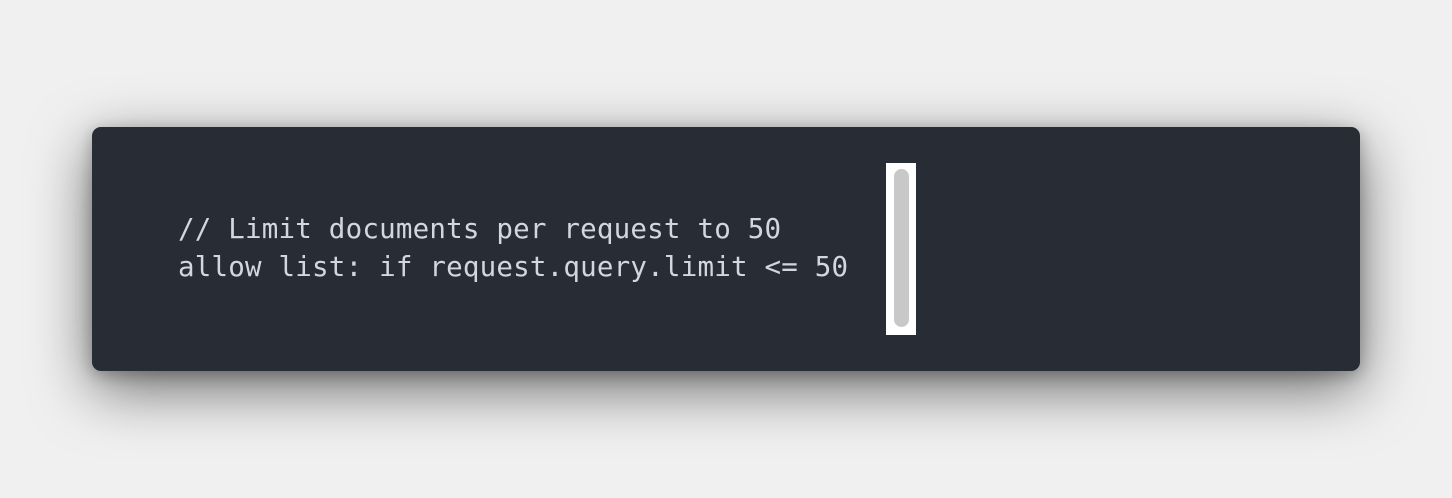  I want to click on code-line-rule: allow list: if request.query.limit <= 50, so click(513, 267).